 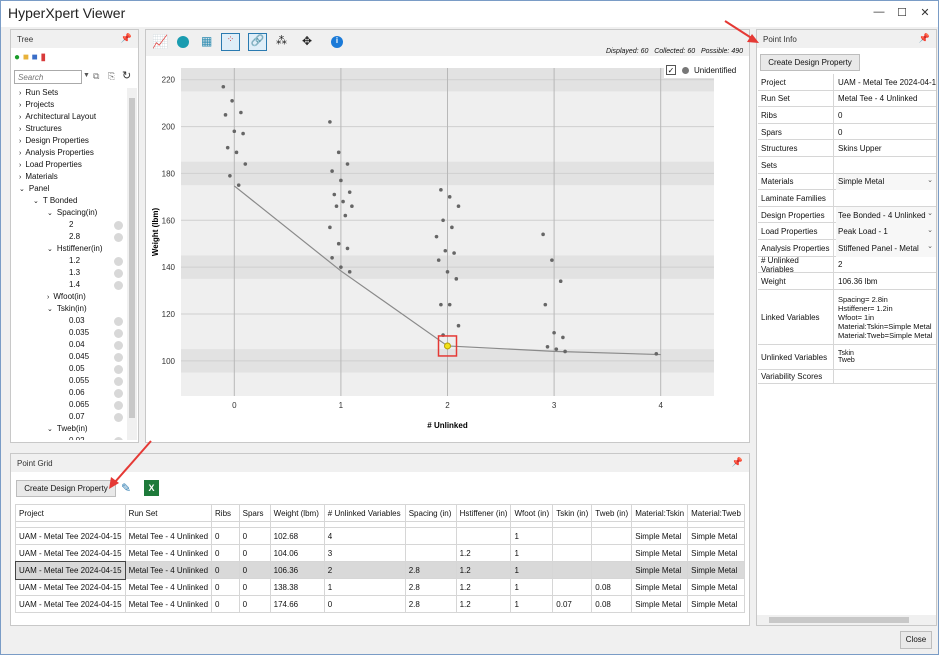 What do you see at coordinates (886, 248) in the screenshot?
I see `info-value: Stiffened Panel - Metal ⌄` at bounding box center [886, 248].